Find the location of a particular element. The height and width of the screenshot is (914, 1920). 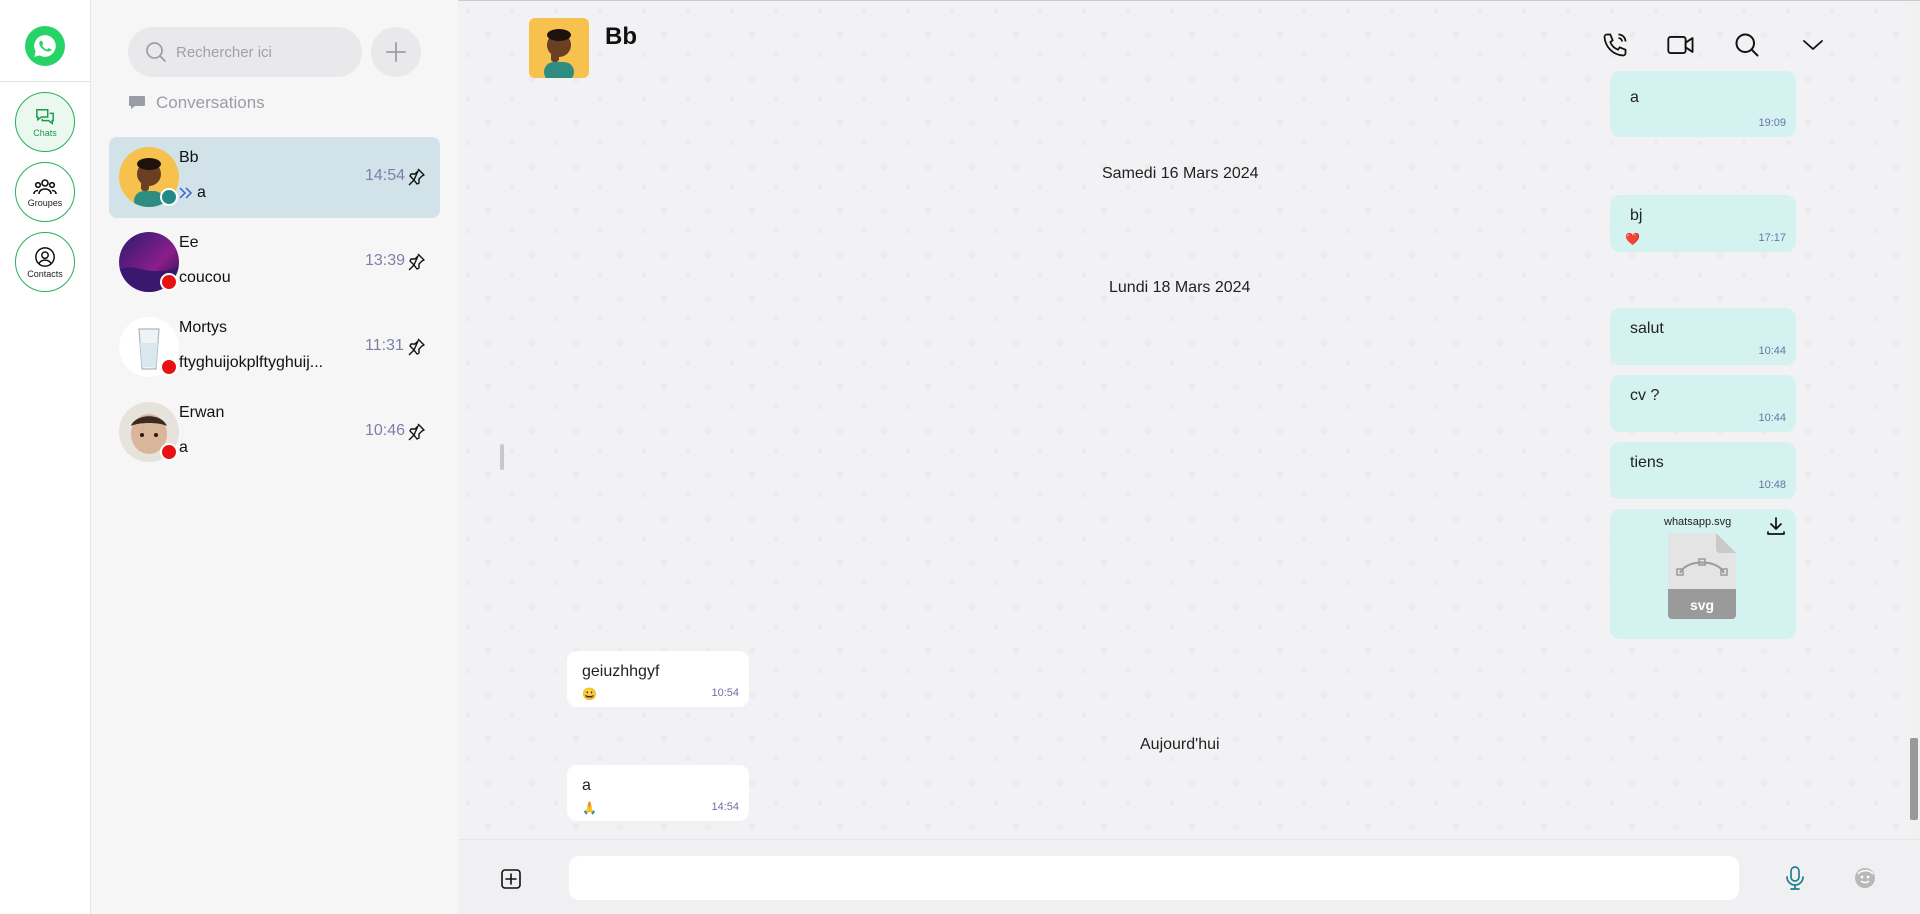

conversation-time: 13:39 is located at coordinates (385, 260).